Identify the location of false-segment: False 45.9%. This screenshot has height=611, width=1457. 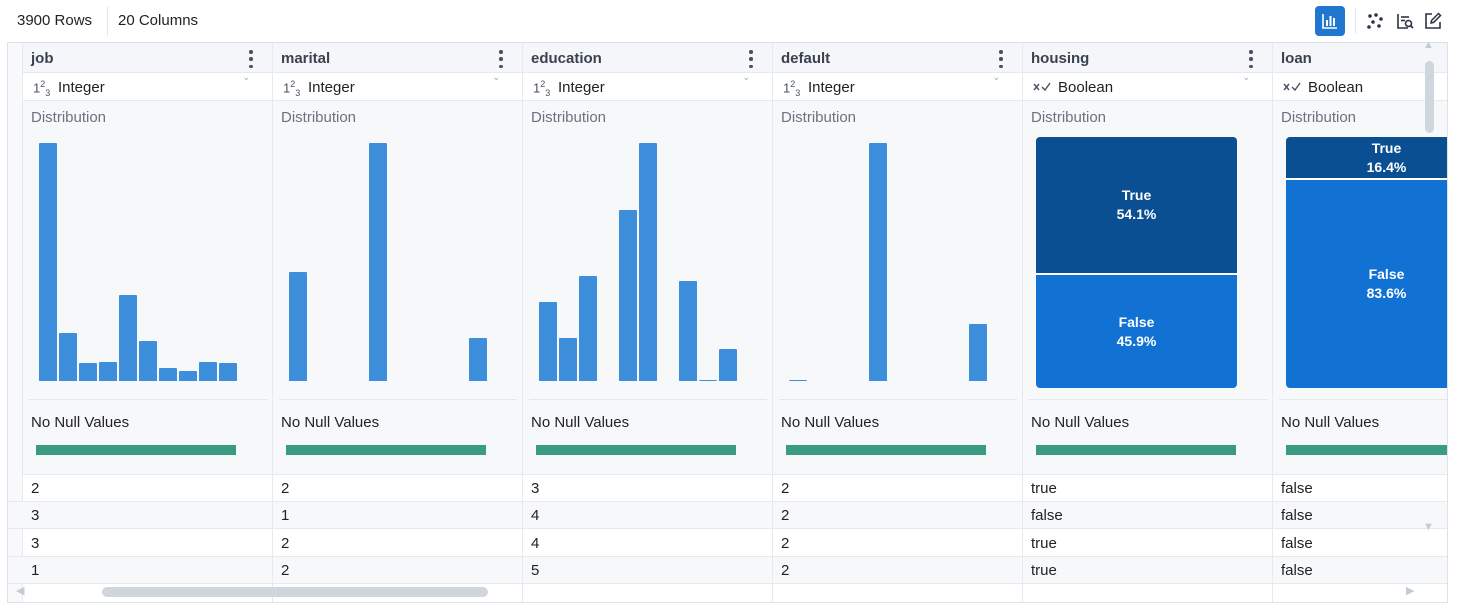
(1136, 331).